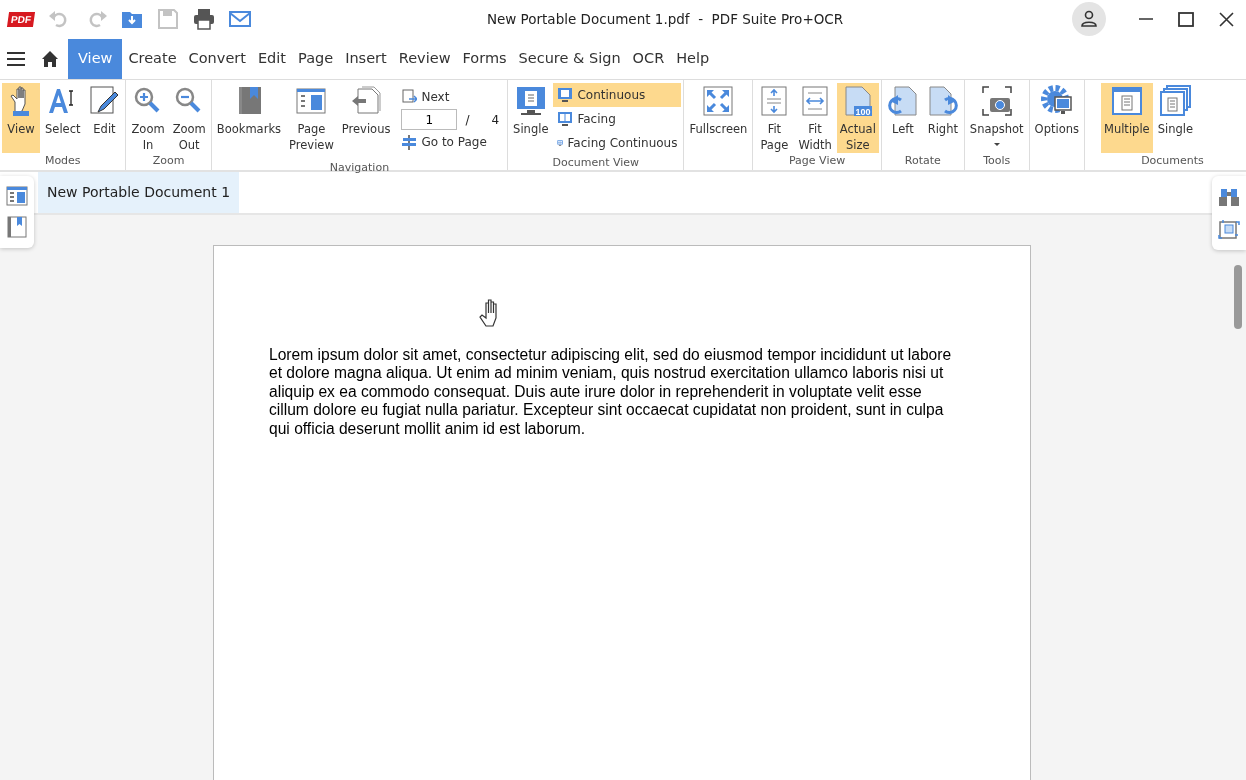  What do you see at coordinates (617, 143) in the screenshot?
I see `view-option: Facing Continuous` at bounding box center [617, 143].